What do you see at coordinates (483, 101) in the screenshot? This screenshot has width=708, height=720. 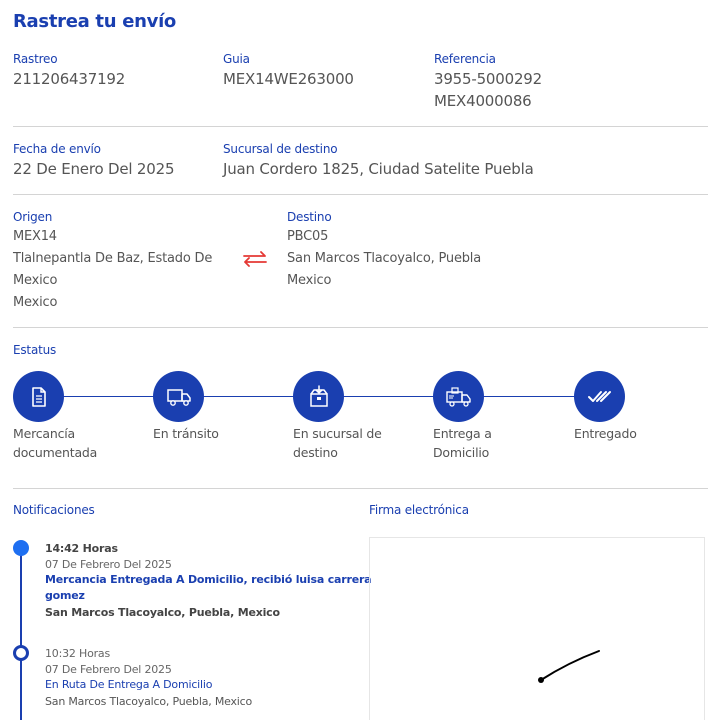 I see `reference-value-2: MEX4000086` at bounding box center [483, 101].